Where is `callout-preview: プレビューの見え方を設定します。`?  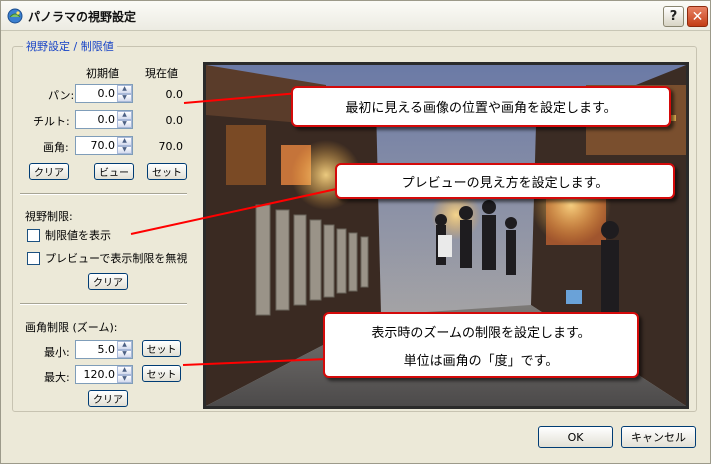
callout-preview: プレビューの見え方を設定します。 is located at coordinates (505, 181).